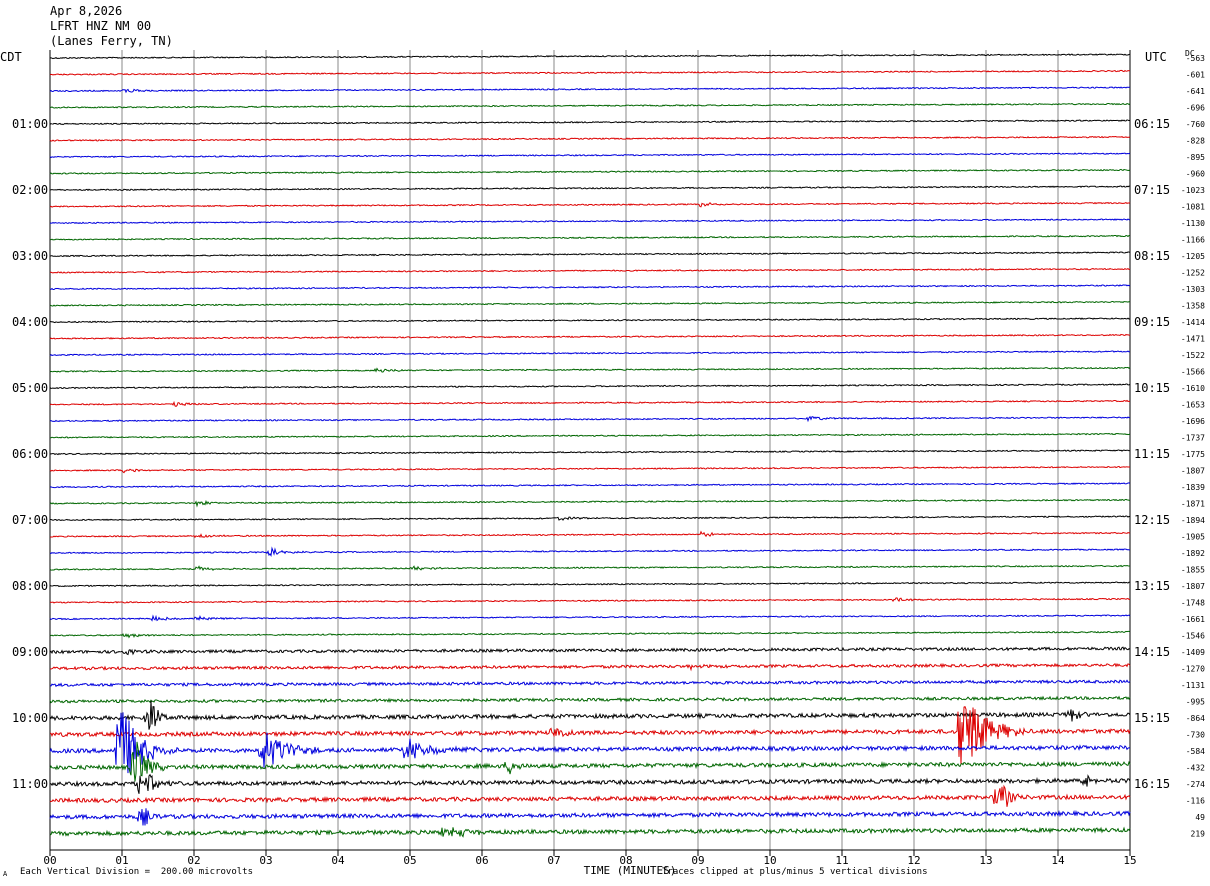 This screenshot has height=886, width=1210. Describe the element at coordinates (1152, 454) in the screenshot. I see `right-hour-label-5: 11:15` at that location.